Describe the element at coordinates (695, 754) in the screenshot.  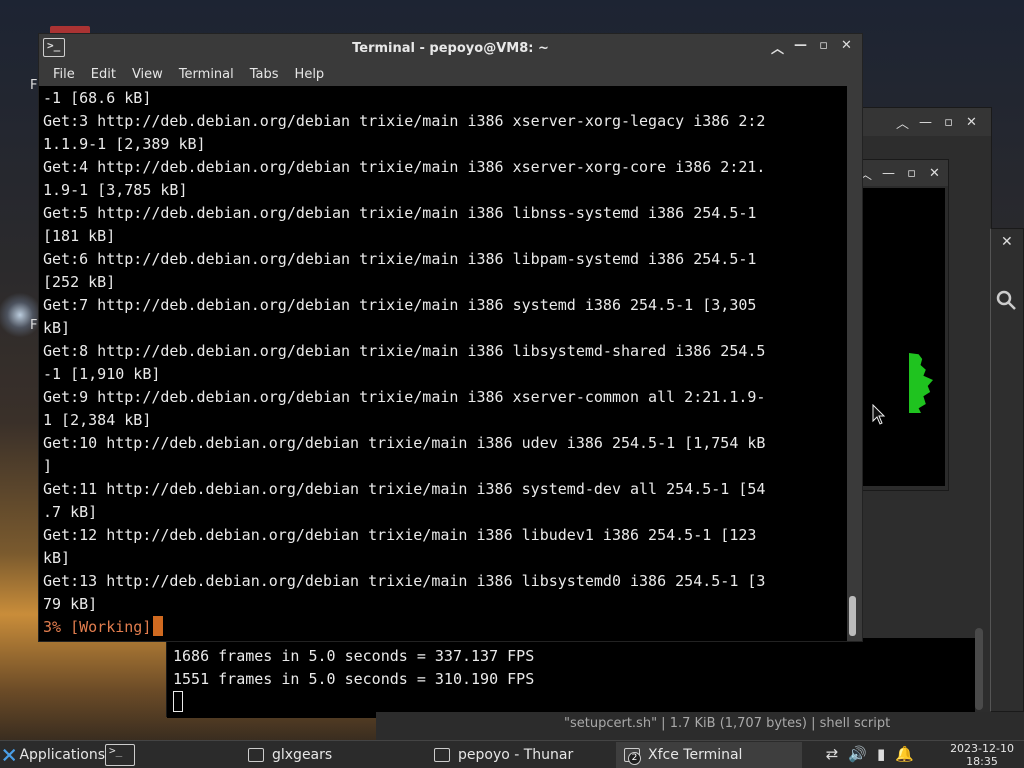
I see `task-label: Xfce Terminal` at that location.